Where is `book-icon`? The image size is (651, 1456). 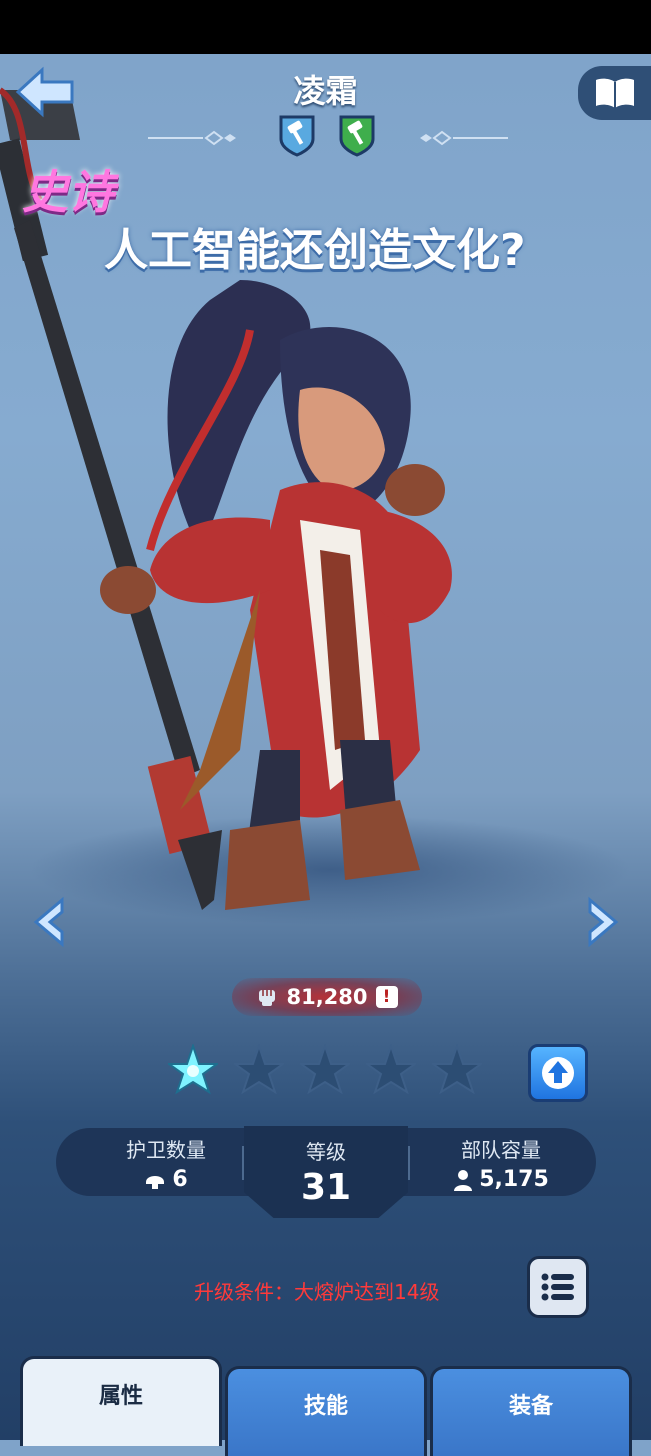 book-icon is located at coordinates (614, 93).